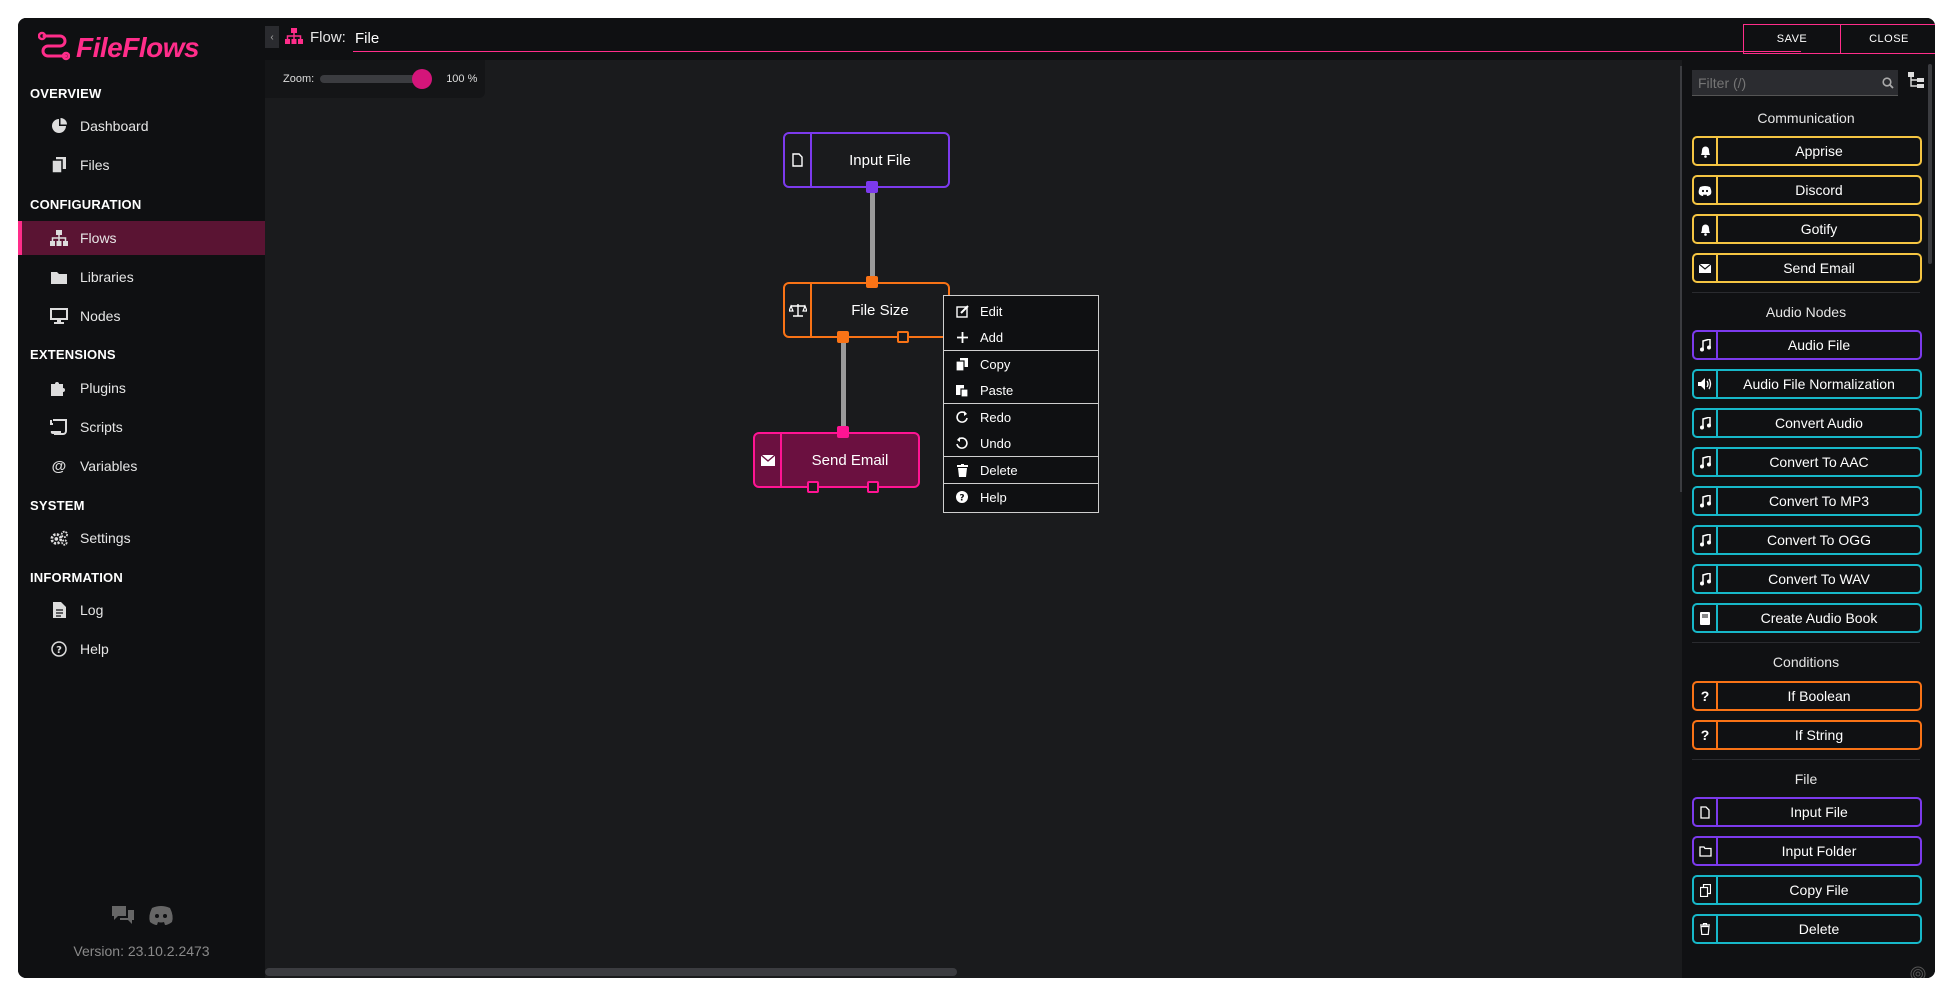 This screenshot has height=995, width=1953. I want to click on logo: FileFlows, so click(118, 48).